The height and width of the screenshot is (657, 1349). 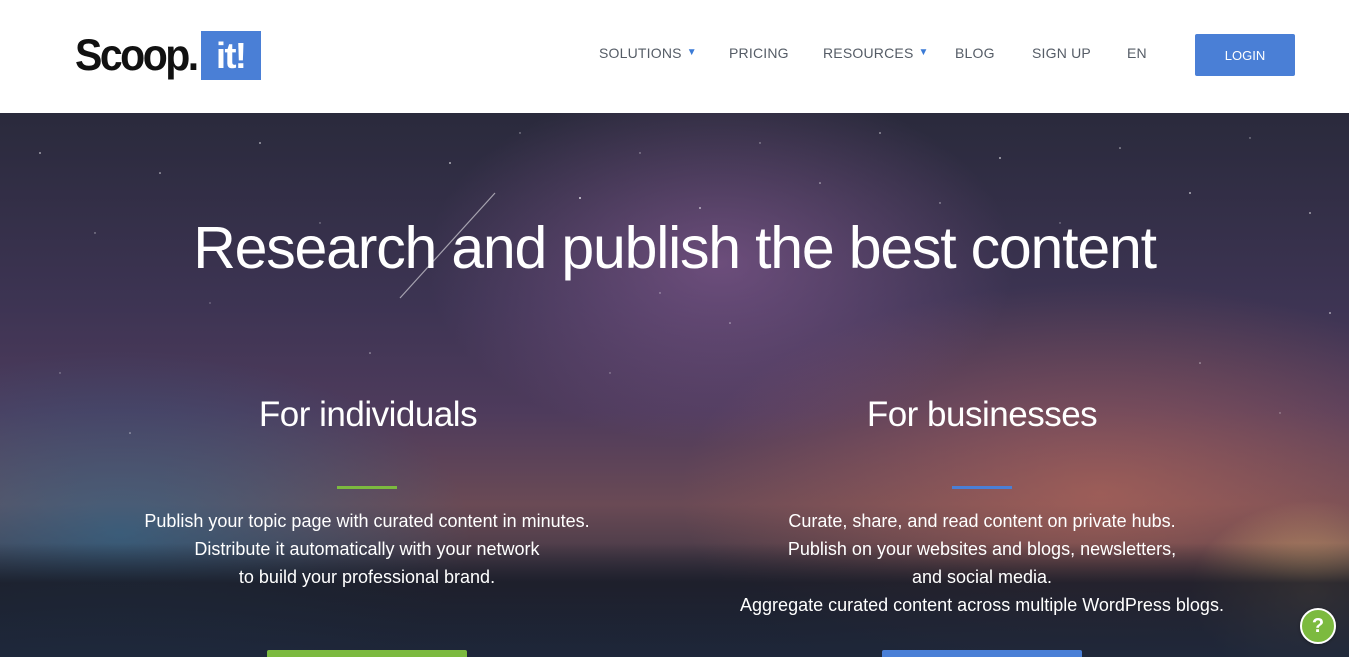 I want to click on nav-pricing: PRICING, so click(x=759, y=53).